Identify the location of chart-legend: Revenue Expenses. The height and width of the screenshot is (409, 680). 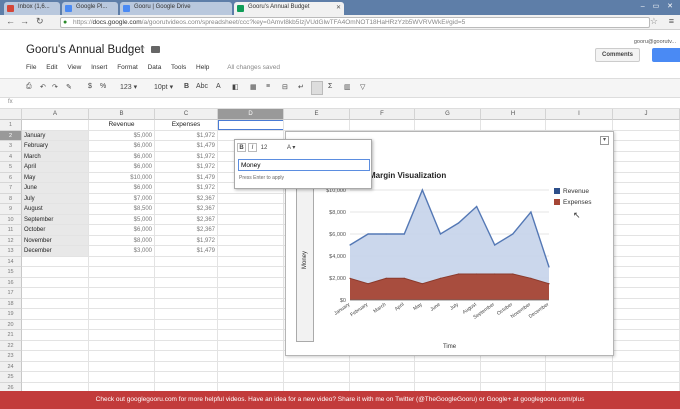
(573, 199).